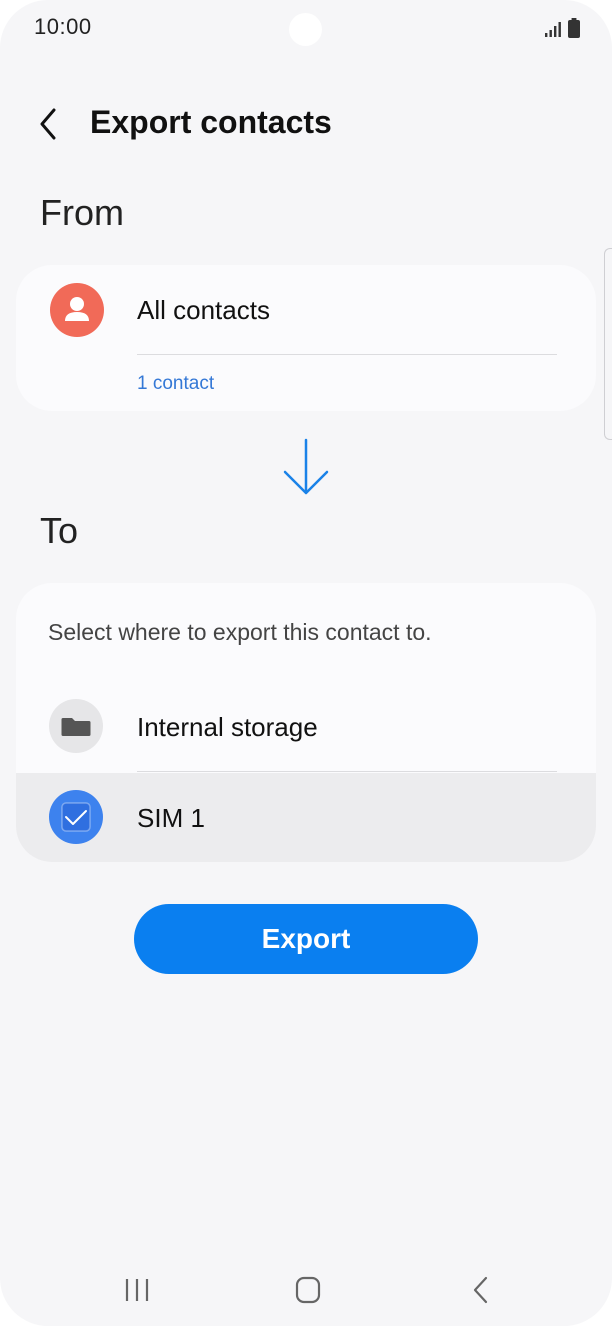 This screenshot has height=1326, width=612. What do you see at coordinates (203, 310) in the screenshot?
I see `all-contacts-label: All contacts` at bounding box center [203, 310].